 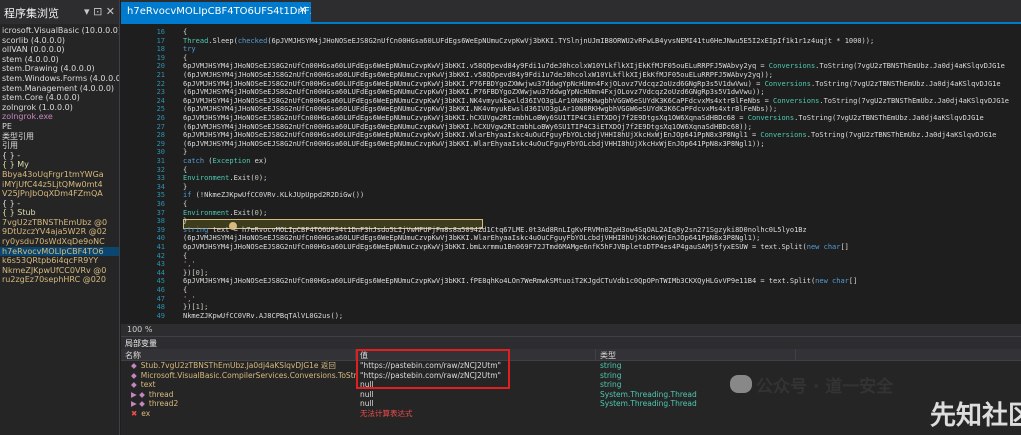 I want to click on line-number: 41, so click(x=160, y=247).